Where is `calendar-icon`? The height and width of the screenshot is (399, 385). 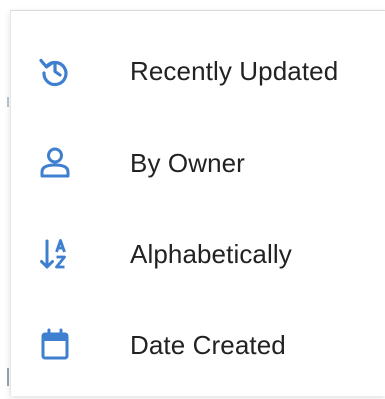 calendar-icon is located at coordinates (55, 345).